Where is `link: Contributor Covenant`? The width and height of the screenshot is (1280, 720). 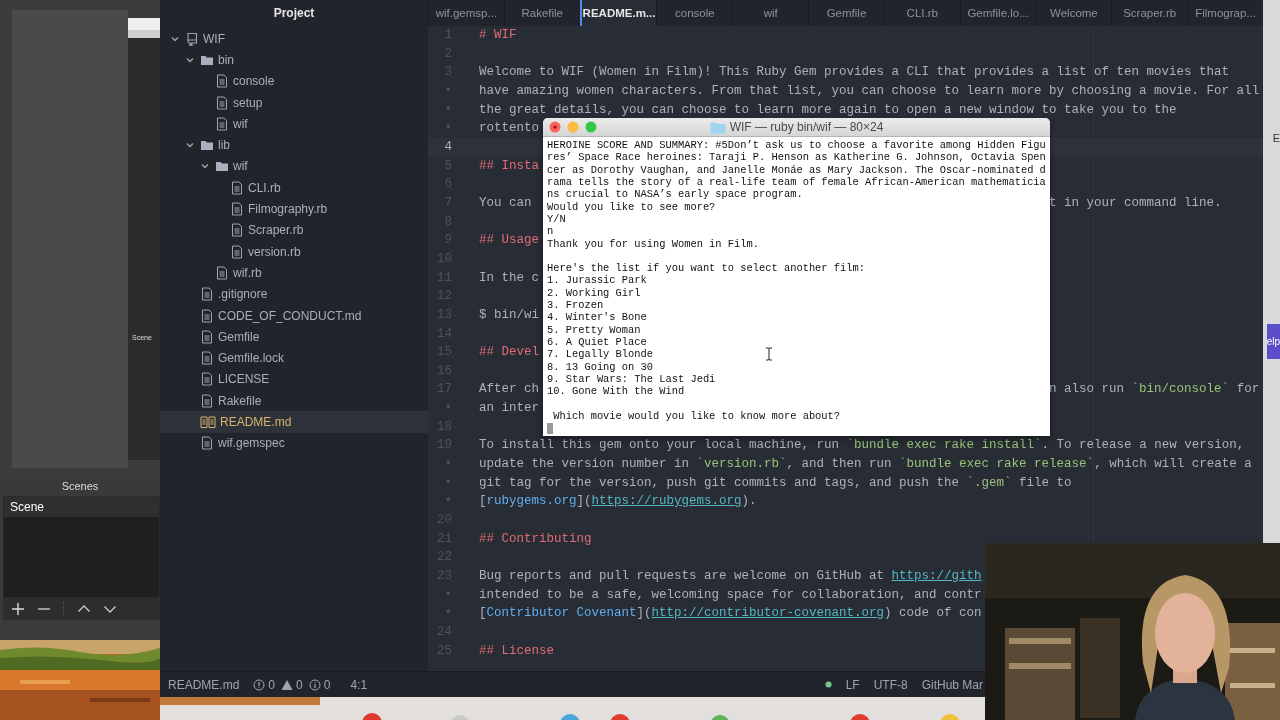
link: Contributor Covenant is located at coordinates (561, 613).